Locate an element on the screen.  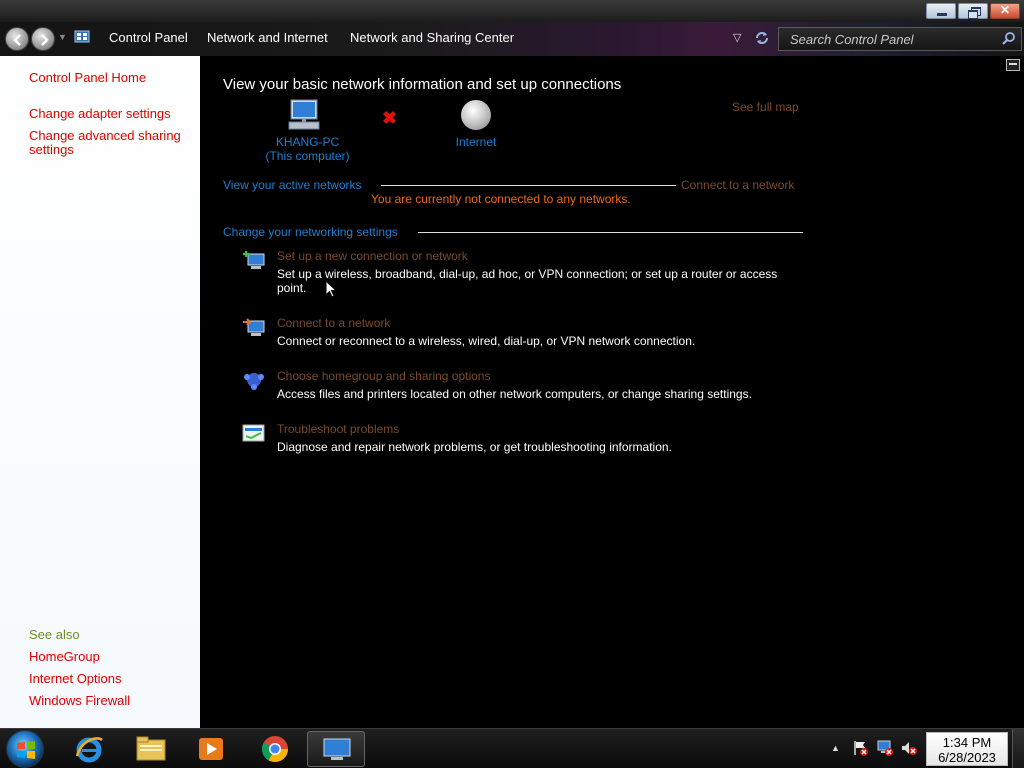
troubleshoot-icon is located at coordinates (253, 433).